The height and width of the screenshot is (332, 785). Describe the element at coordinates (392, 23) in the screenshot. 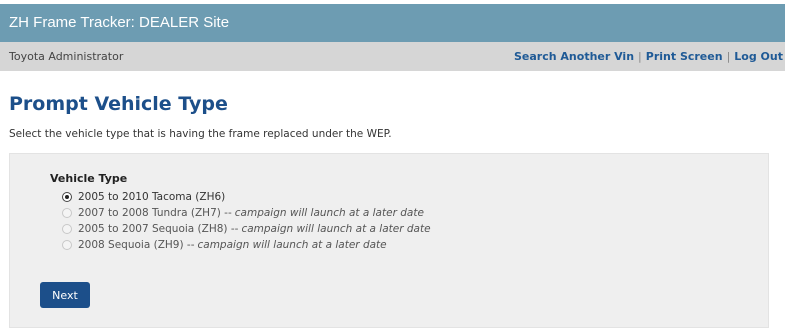

I see `app-header: ZH Frame Tracker: DEALER Site` at that location.